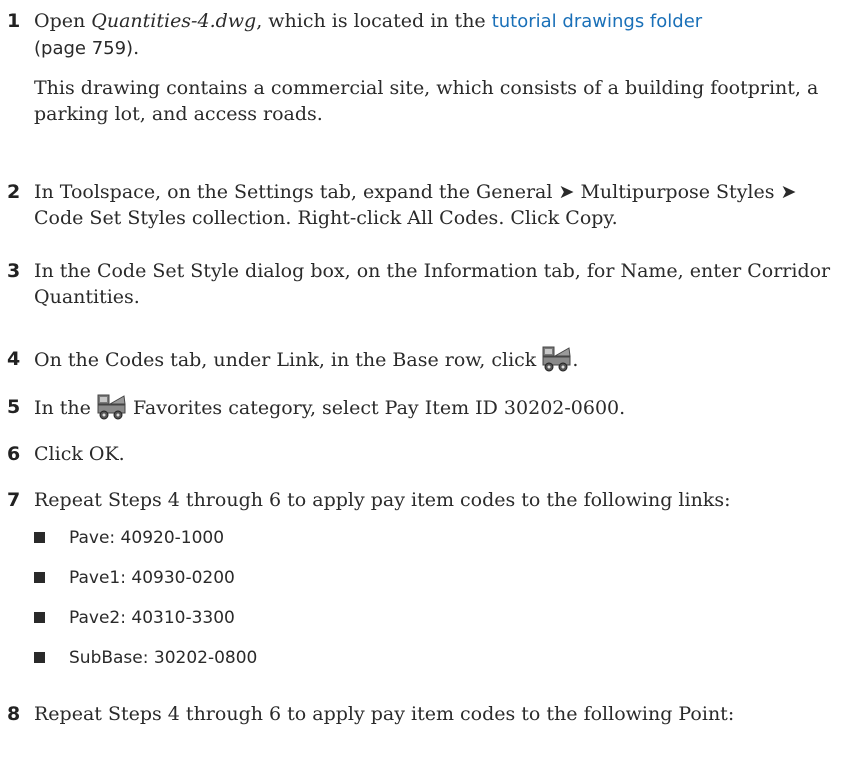 The image size is (853, 783). What do you see at coordinates (84, 48) in the screenshot?
I see `page-reference: (page 759)` at bounding box center [84, 48].